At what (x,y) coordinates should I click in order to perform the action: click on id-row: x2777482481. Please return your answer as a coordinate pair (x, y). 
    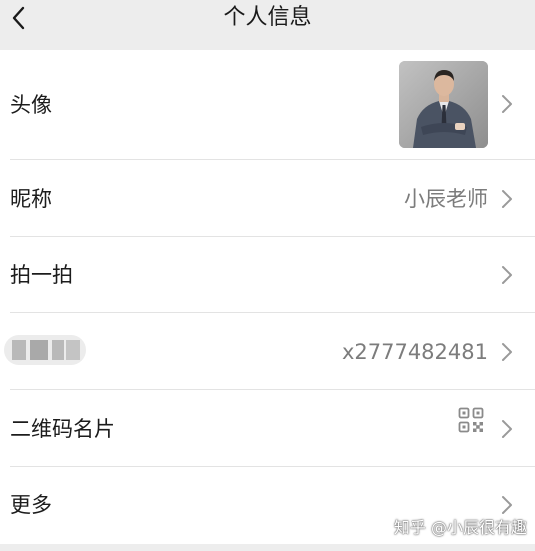
    Looking at the image, I should click on (267, 351).